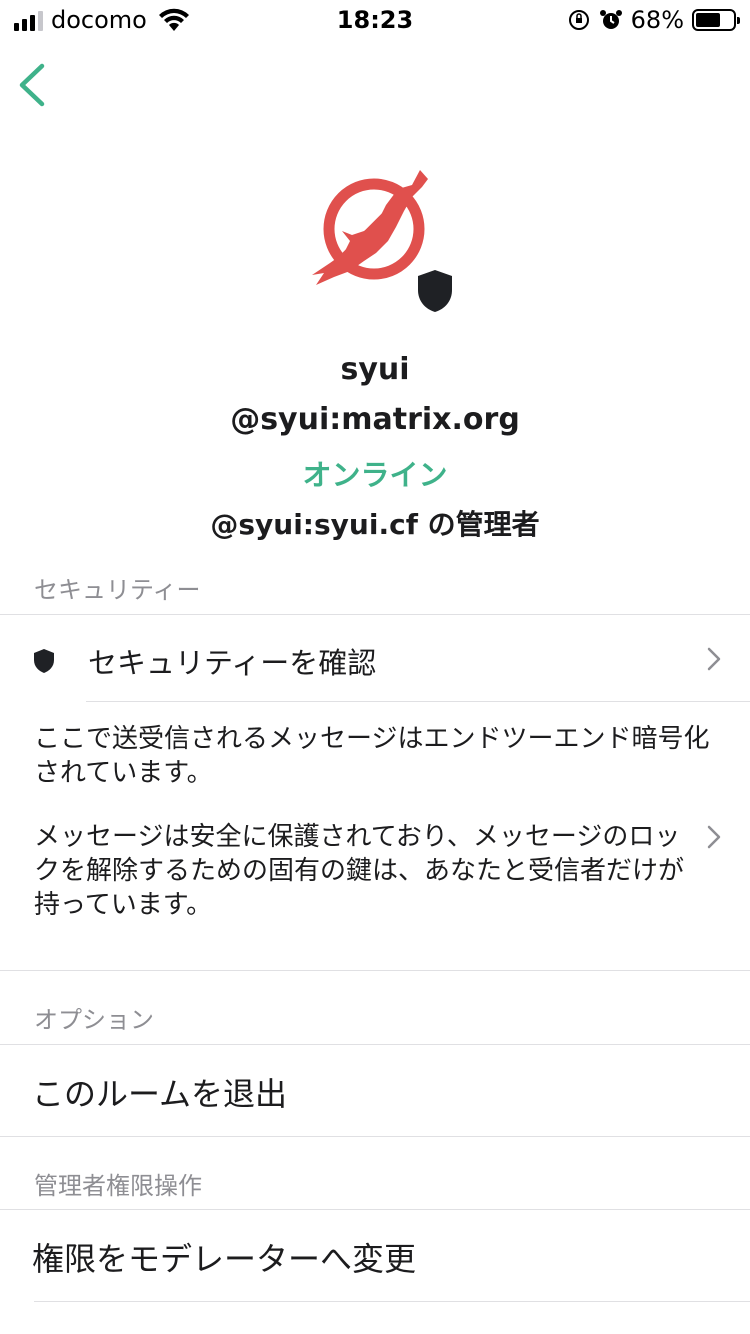 Image resolution: width=750 pixels, height=1334 pixels. Describe the element at coordinates (375, 419) in the screenshot. I see `user-id: @syui:matrix.org` at that location.